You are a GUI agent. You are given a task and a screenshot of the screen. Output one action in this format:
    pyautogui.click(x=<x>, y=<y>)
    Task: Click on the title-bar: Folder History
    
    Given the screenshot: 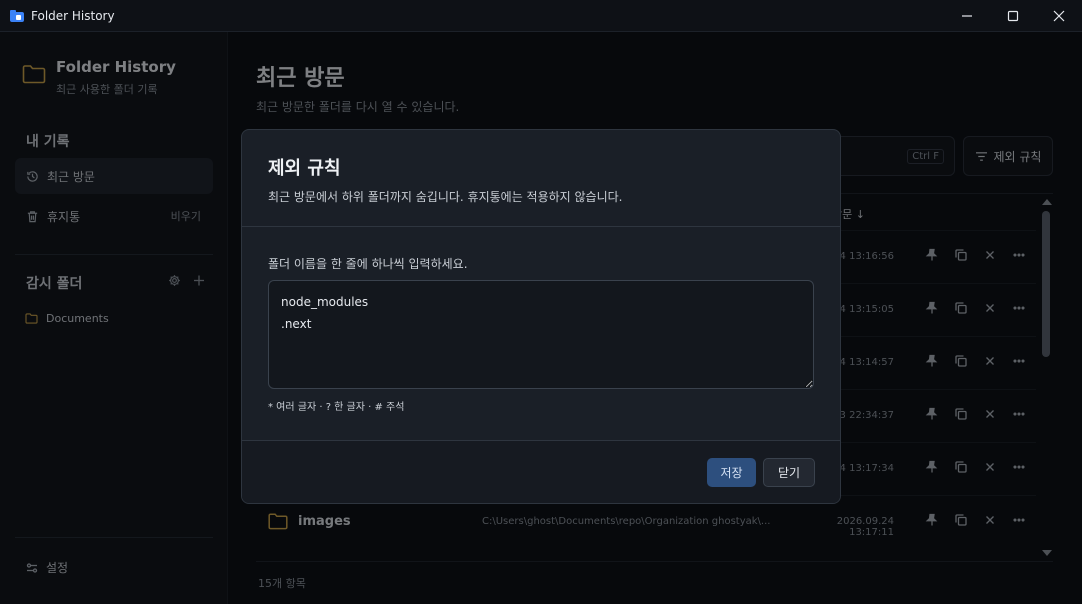 What is the action you would take?
    pyautogui.click(x=541, y=16)
    